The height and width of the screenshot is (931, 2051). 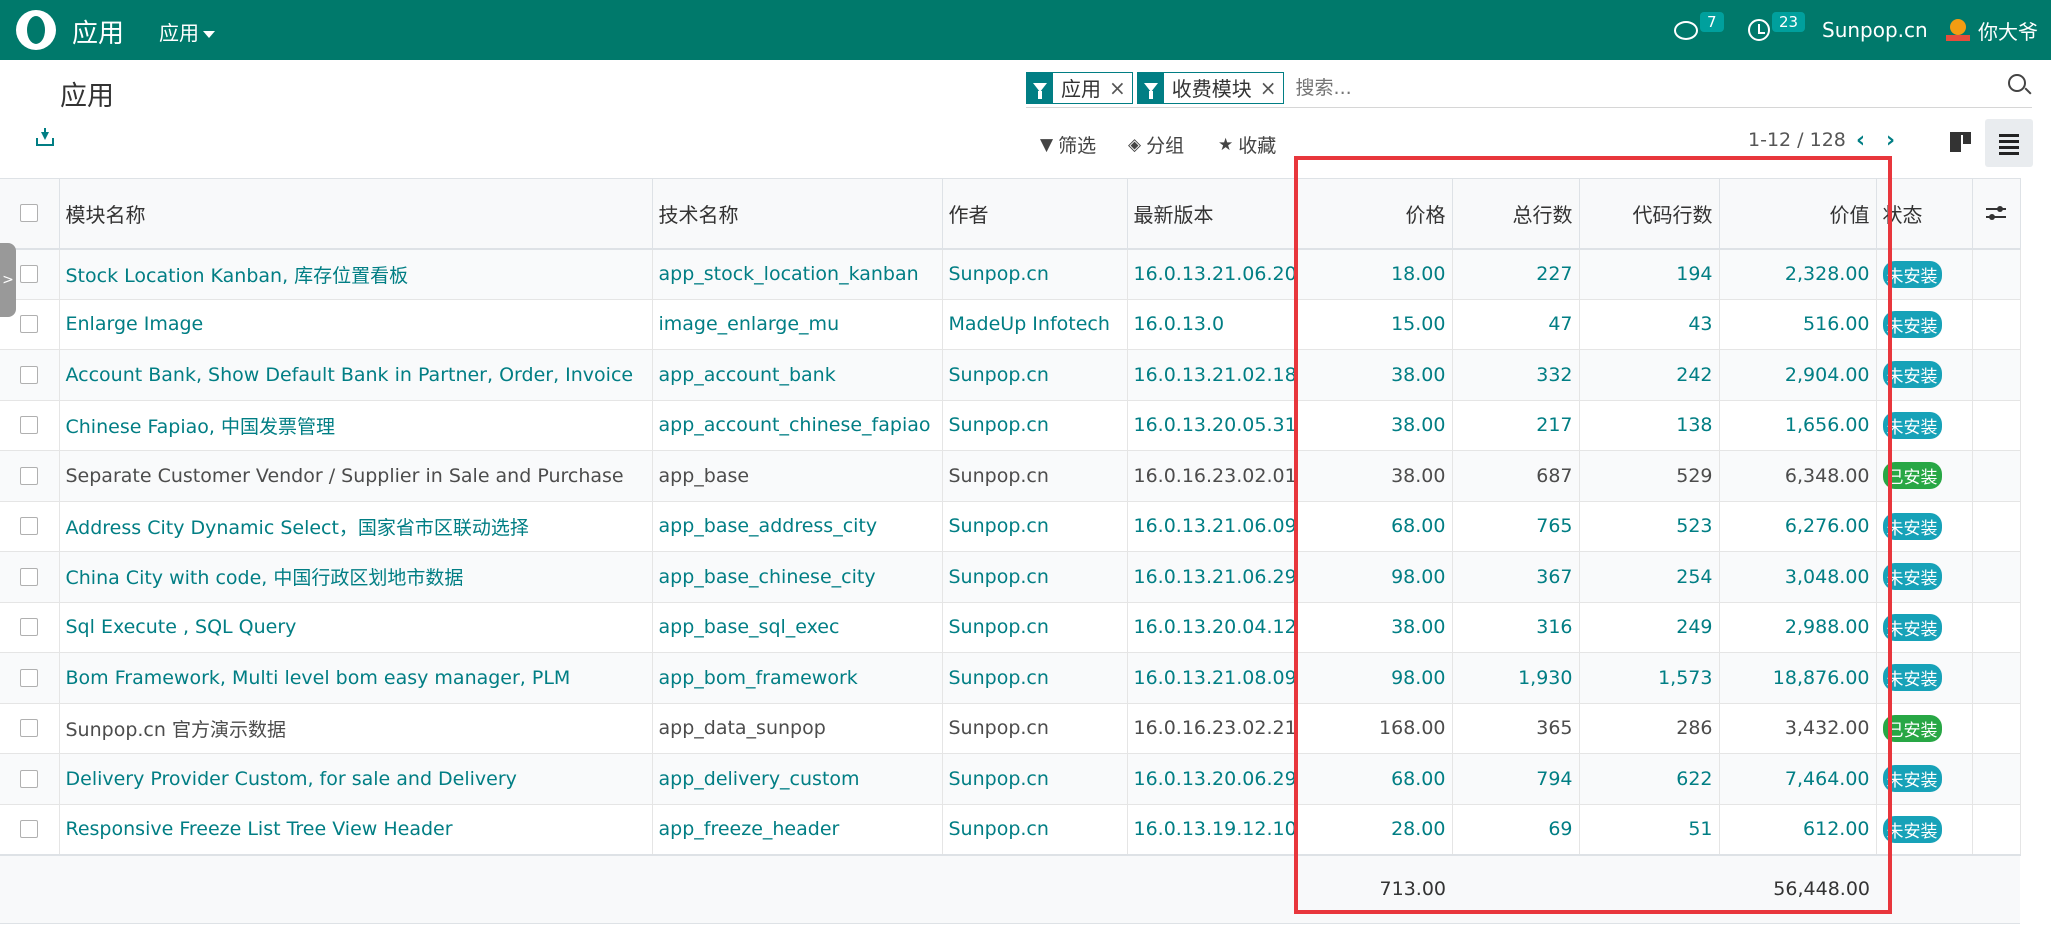 I want to click on download-icon, so click(x=45, y=137).